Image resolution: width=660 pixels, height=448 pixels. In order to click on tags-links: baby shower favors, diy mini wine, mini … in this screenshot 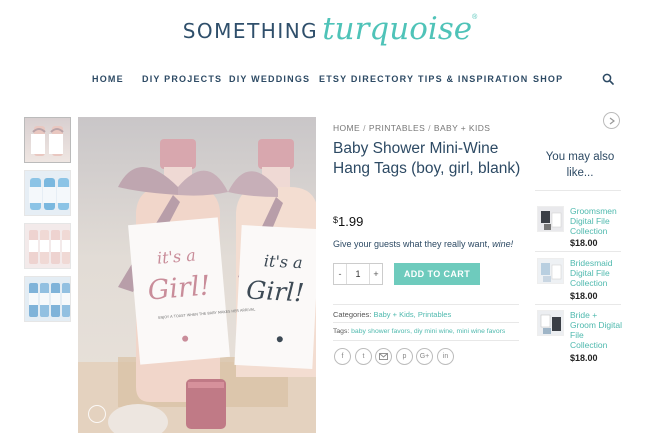, I will do `click(428, 331)`.